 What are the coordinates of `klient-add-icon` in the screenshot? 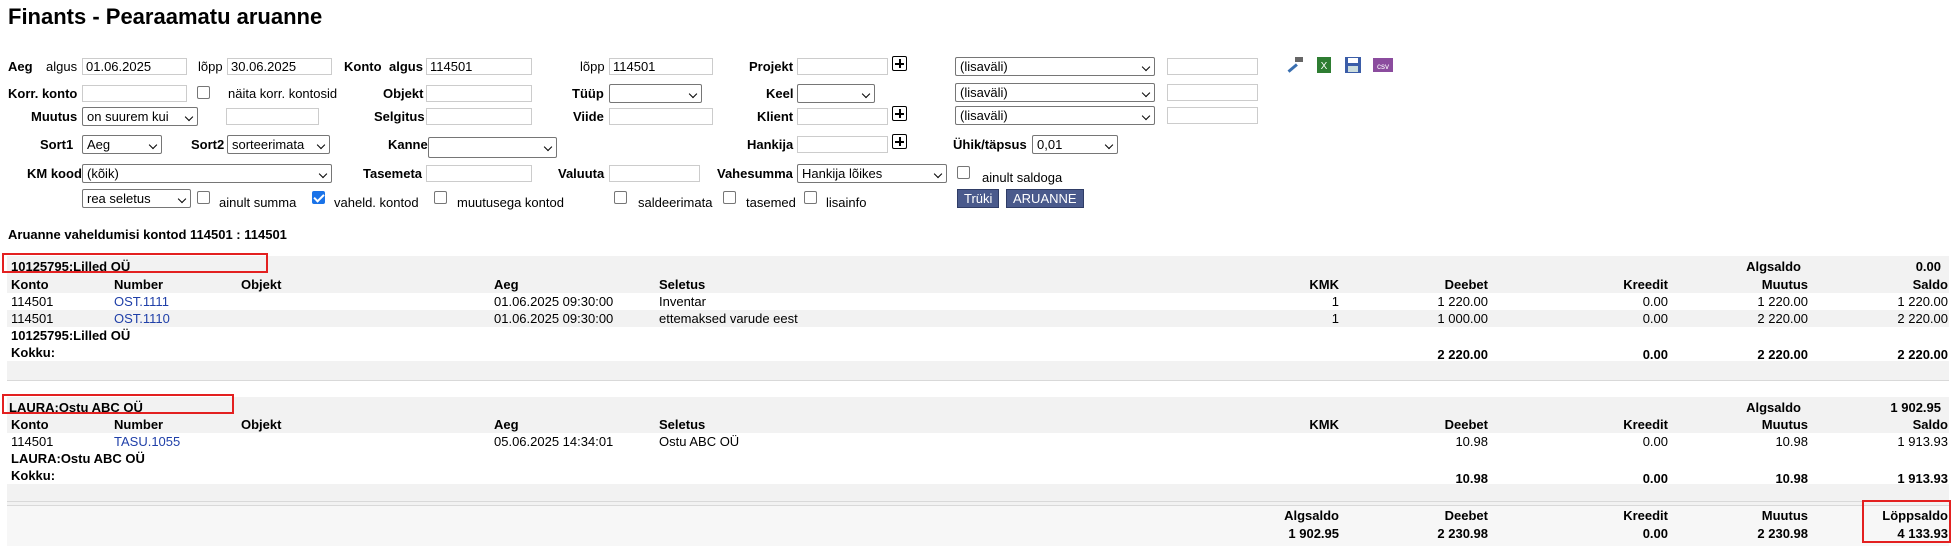 It's located at (899, 113).